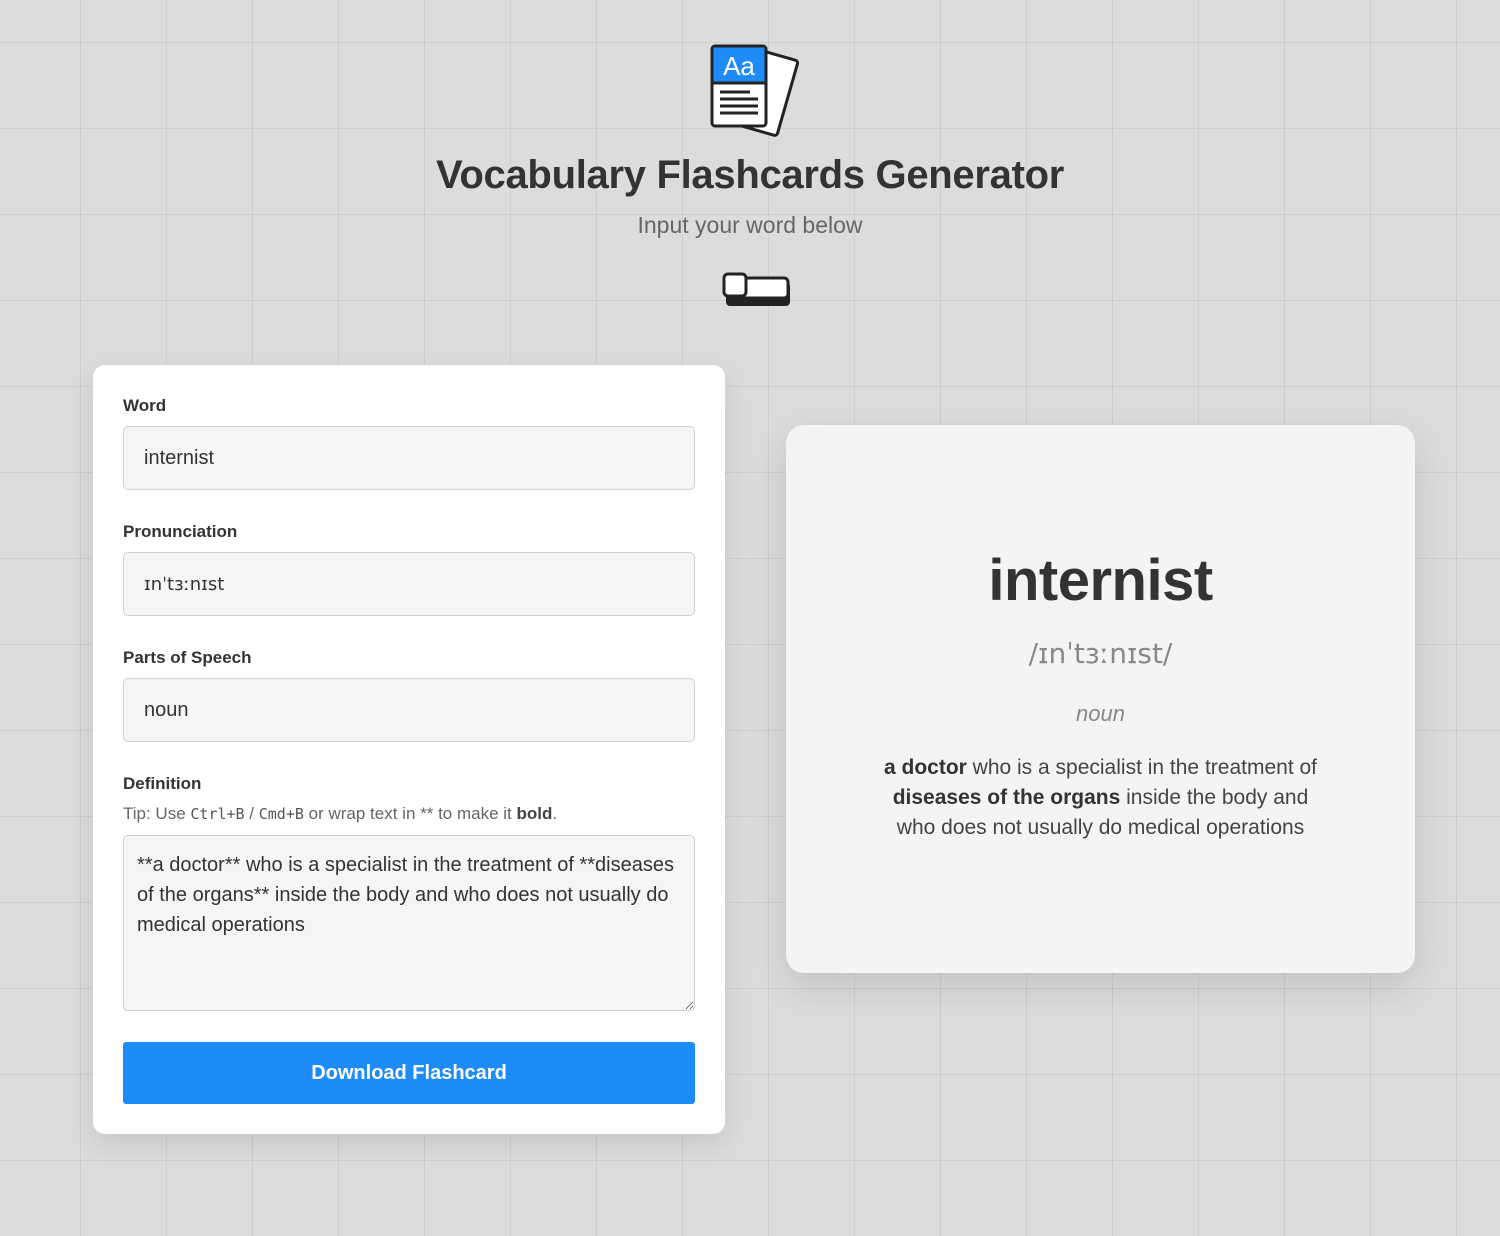  I want to click on page-subtitle: Input your word below, so click(750, 225).